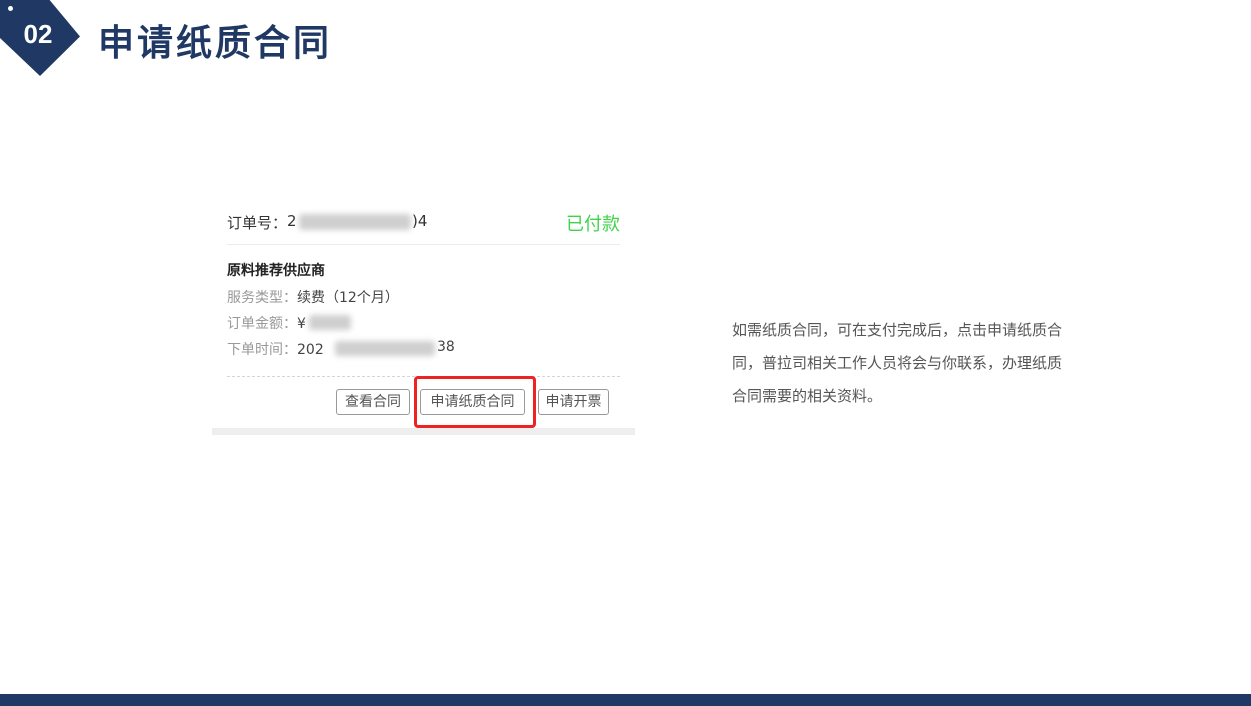 This screenshot has height=706, width=1251. I want to click on amount-visible: ¥, so click(301, 324).